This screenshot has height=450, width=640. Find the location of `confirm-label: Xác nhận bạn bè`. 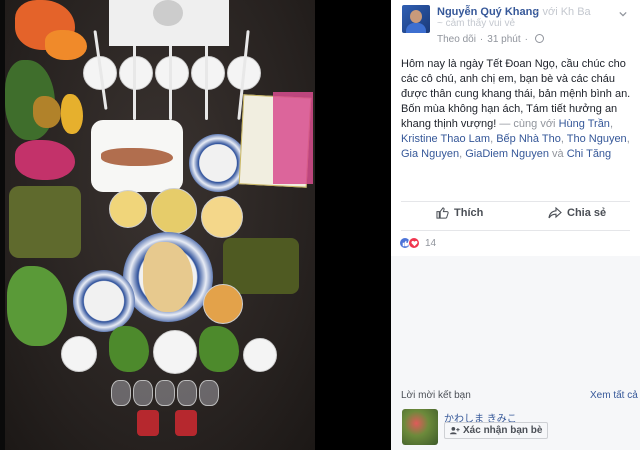

confirm-label: Xác nhận bạn bè is located at coordinates (503, 430).